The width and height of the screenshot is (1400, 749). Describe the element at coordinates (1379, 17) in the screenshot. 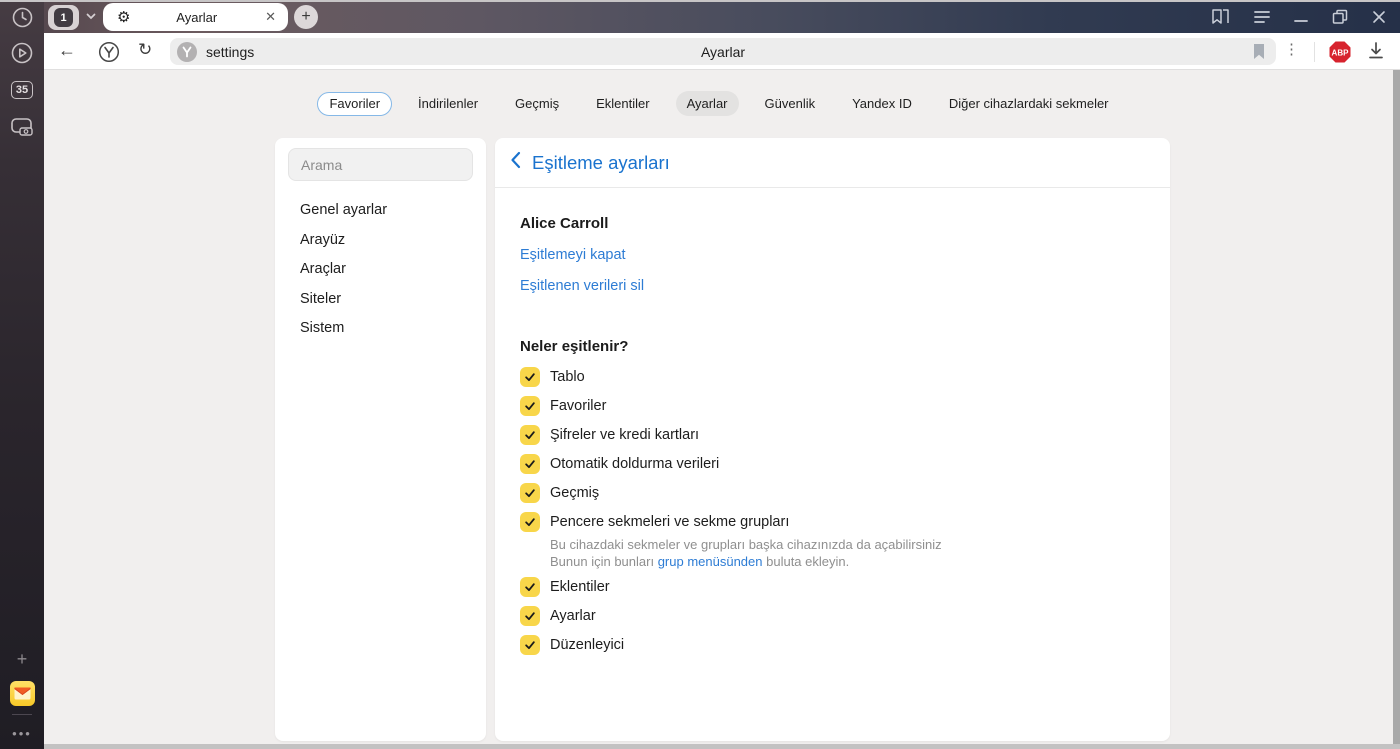

I see `close-window-icon` at that location.